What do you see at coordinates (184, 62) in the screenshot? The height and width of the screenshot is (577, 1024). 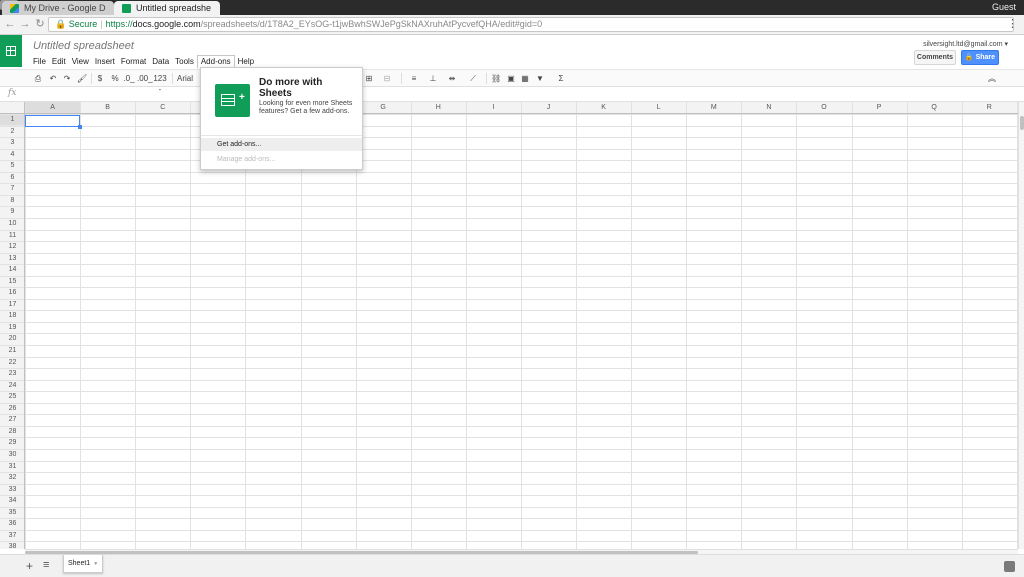 I see `menu-tools: Tools` at bounding box center [184, 62].